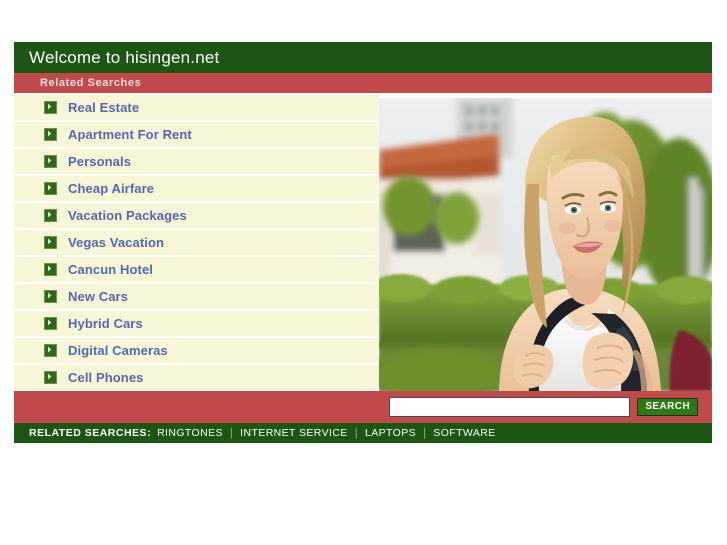  What do you see at coordinates (464, 433) in the screenshot?
I see `footer-link: SOFTWARE` at bounding box center [464, 433].